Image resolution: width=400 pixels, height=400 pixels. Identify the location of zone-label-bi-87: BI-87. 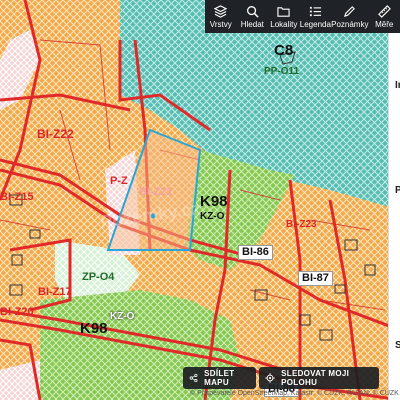
(315, 278).